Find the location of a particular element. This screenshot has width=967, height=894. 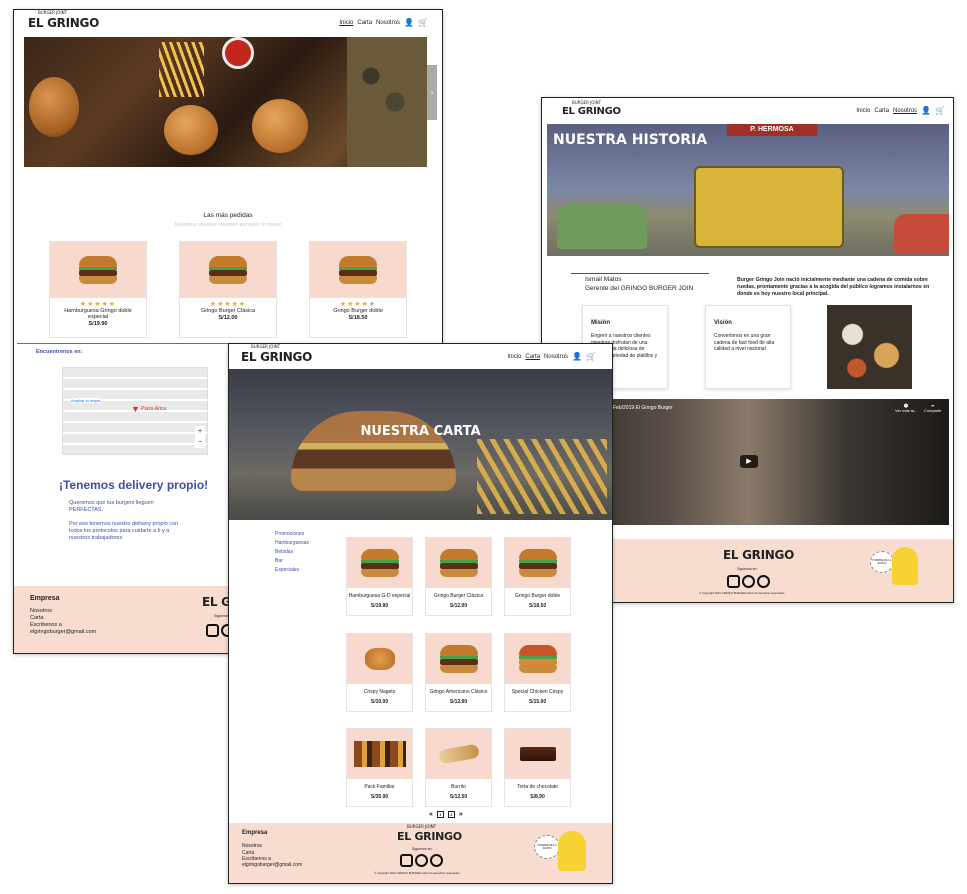

category-item: Bebidas is located at coordinates (292, 552).